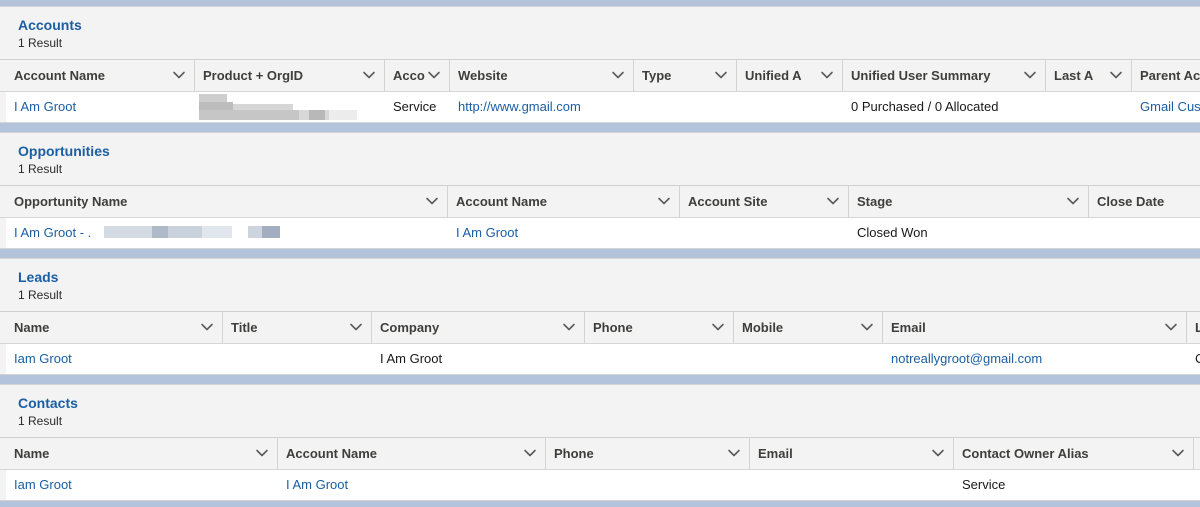  I want to click on leads-title: Leads, so click(38, 277).